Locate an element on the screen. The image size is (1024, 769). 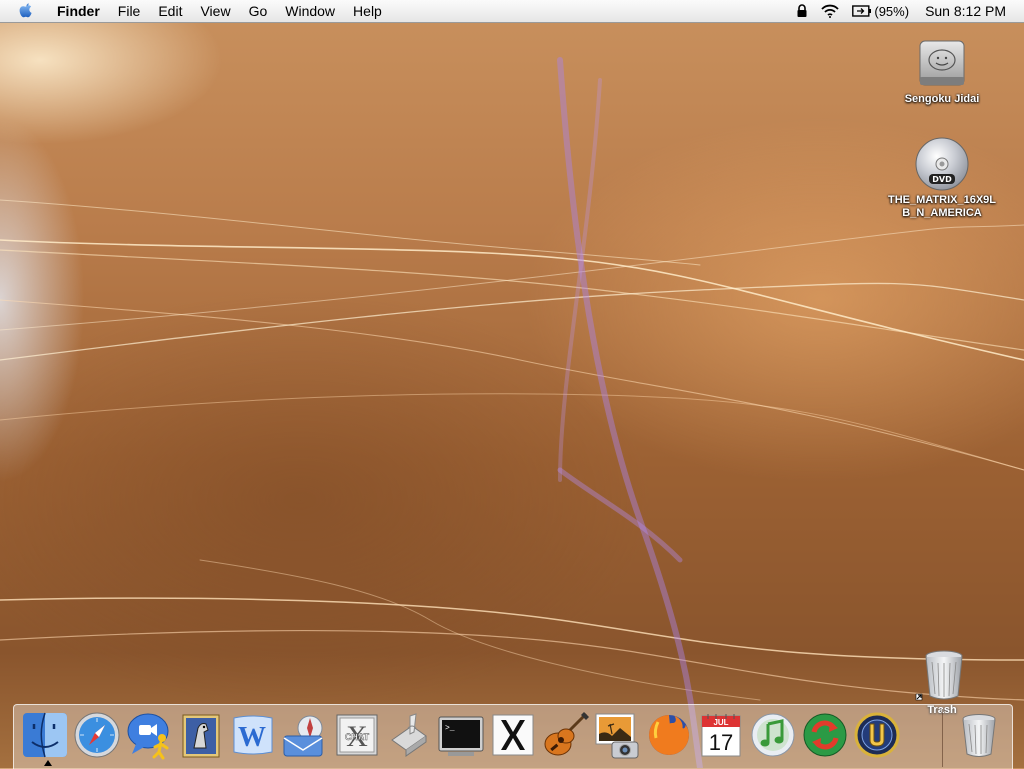
ical-icon: JUL 17 is located at coordinates (721, 735).